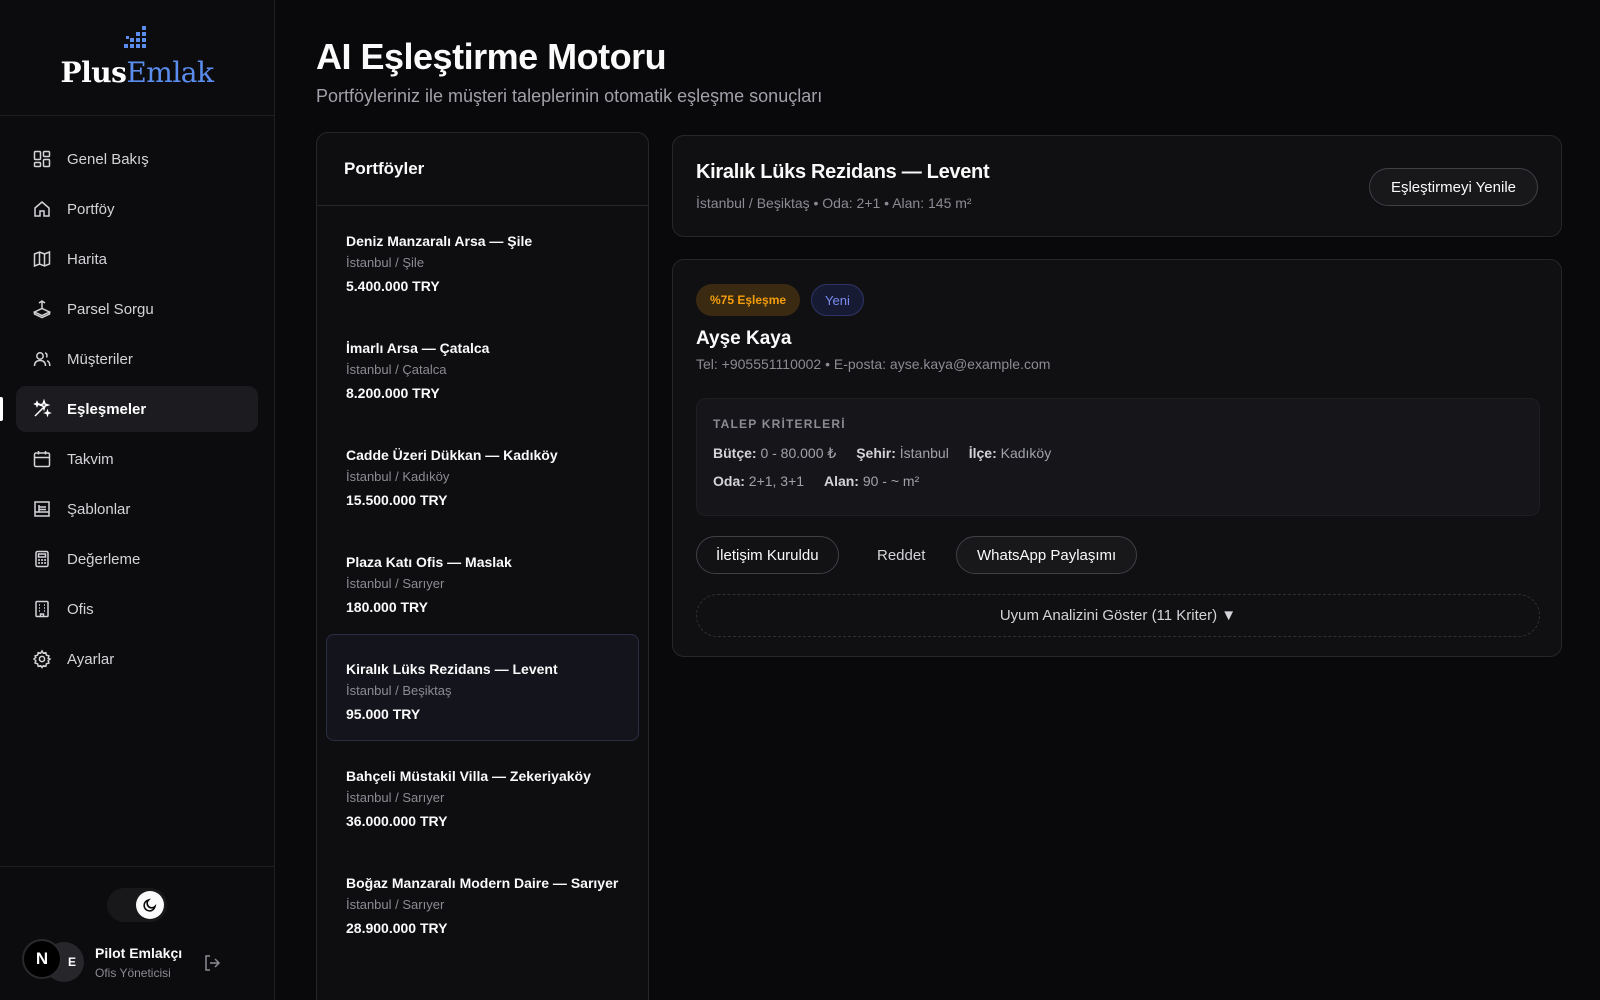  Describe the element at coordinates (133, 973) in the screenshot. I see `user-role: Ofis Yöneticisi` at that location.